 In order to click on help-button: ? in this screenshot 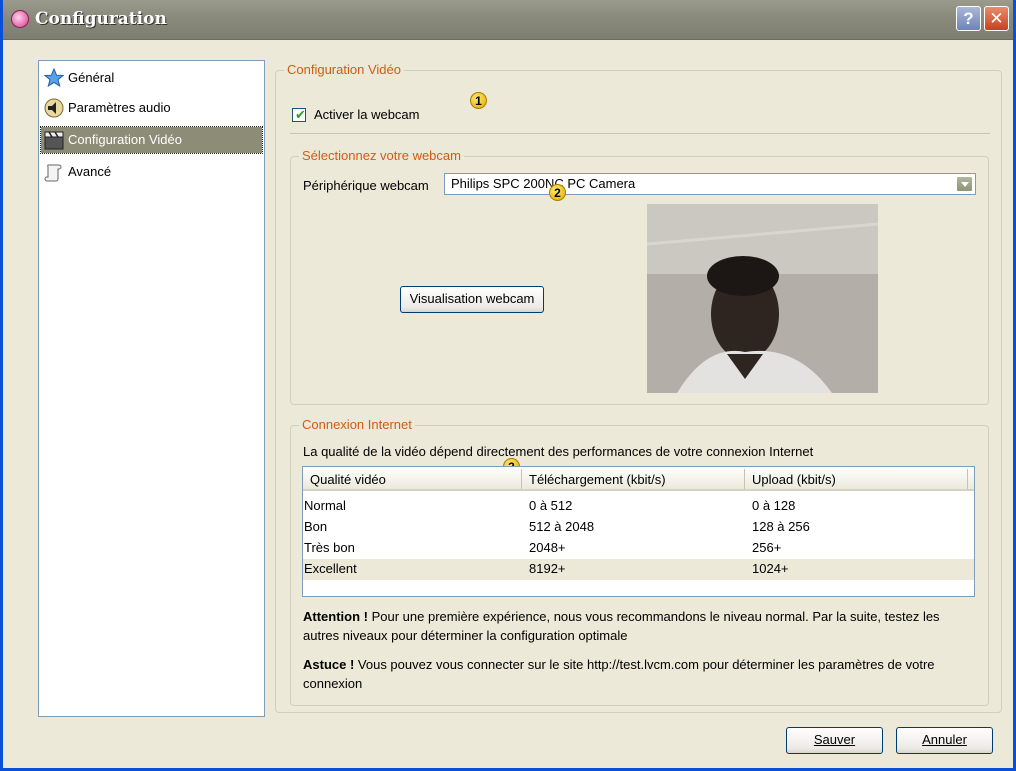, I will do `click(968, 18)`.